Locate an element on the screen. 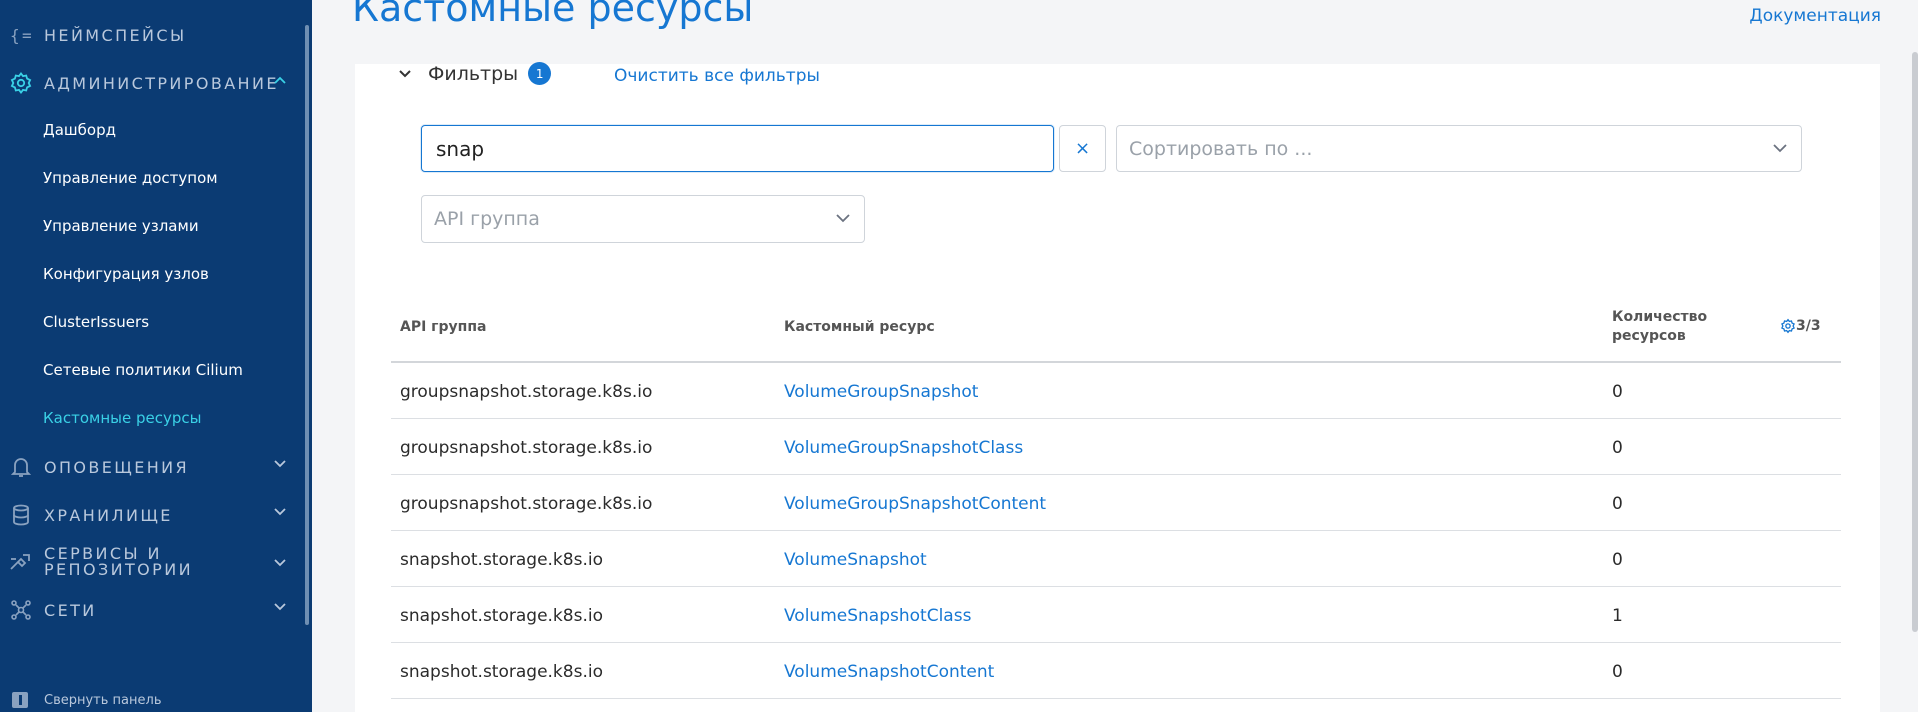 The width and height of the screenshot is (1918, 712). documentation-link: Документация is located at coordinates (1815, 16).